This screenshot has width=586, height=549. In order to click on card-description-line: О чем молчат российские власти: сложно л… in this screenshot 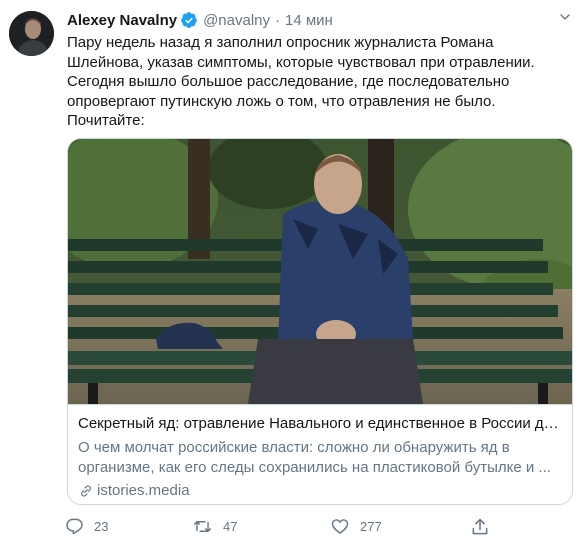, I will do `click(294, 447)`.